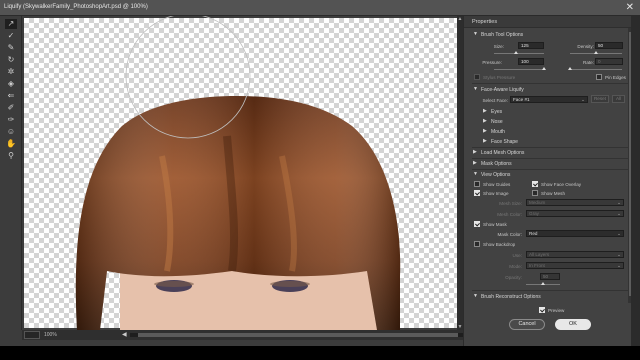 This screenshot has height=360, width=640. Describe the element at coordinates (600, 99) in the screenshot. I see `reset-button: Reset` at that location.